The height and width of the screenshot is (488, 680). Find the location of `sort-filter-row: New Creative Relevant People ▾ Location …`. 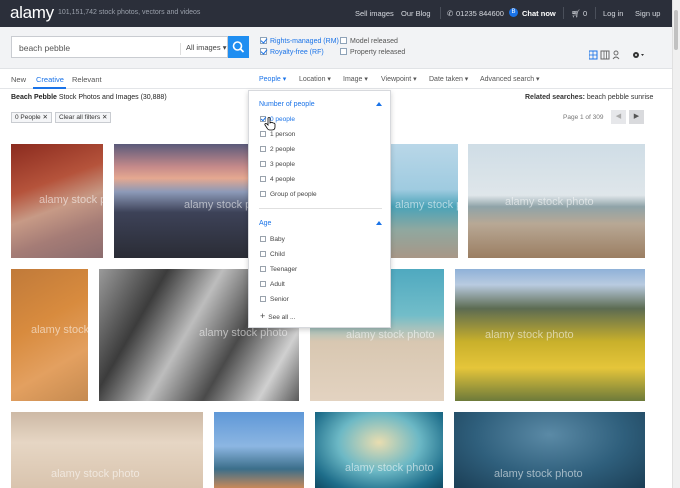

sort-filter-row: New Creative Relevant People ▾ Location … is located at coordinates (336, 79).